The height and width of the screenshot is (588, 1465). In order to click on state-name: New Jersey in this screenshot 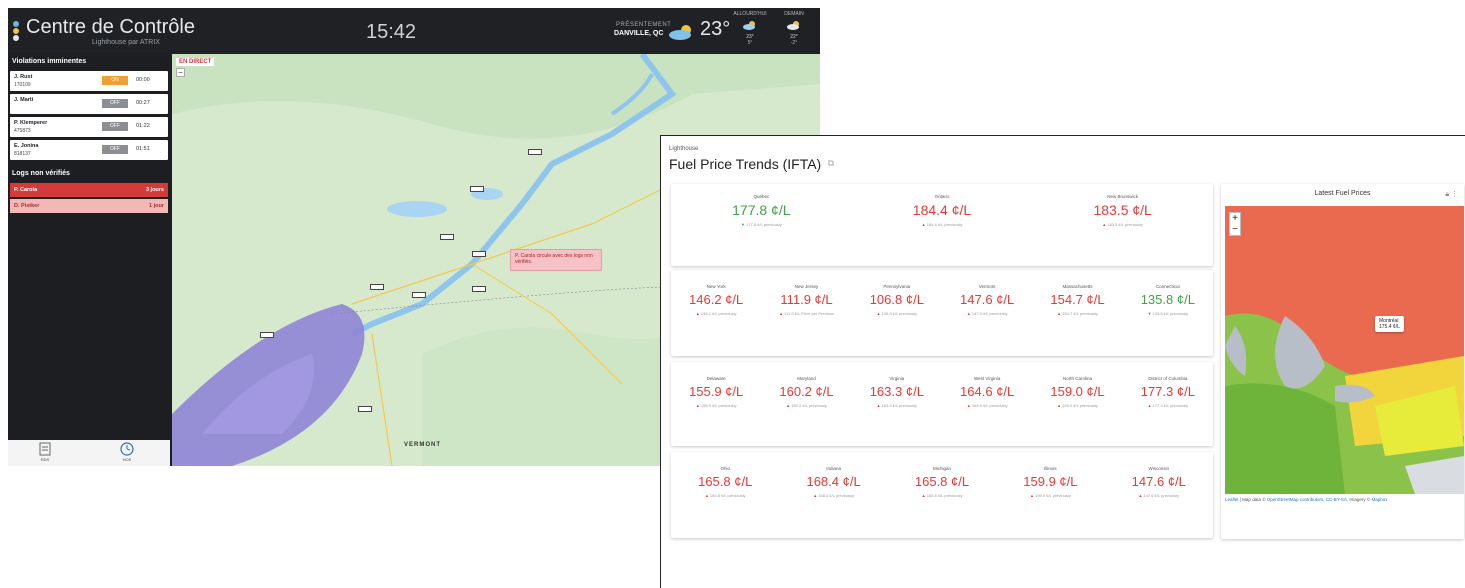, I will do `click(806, 286)`.